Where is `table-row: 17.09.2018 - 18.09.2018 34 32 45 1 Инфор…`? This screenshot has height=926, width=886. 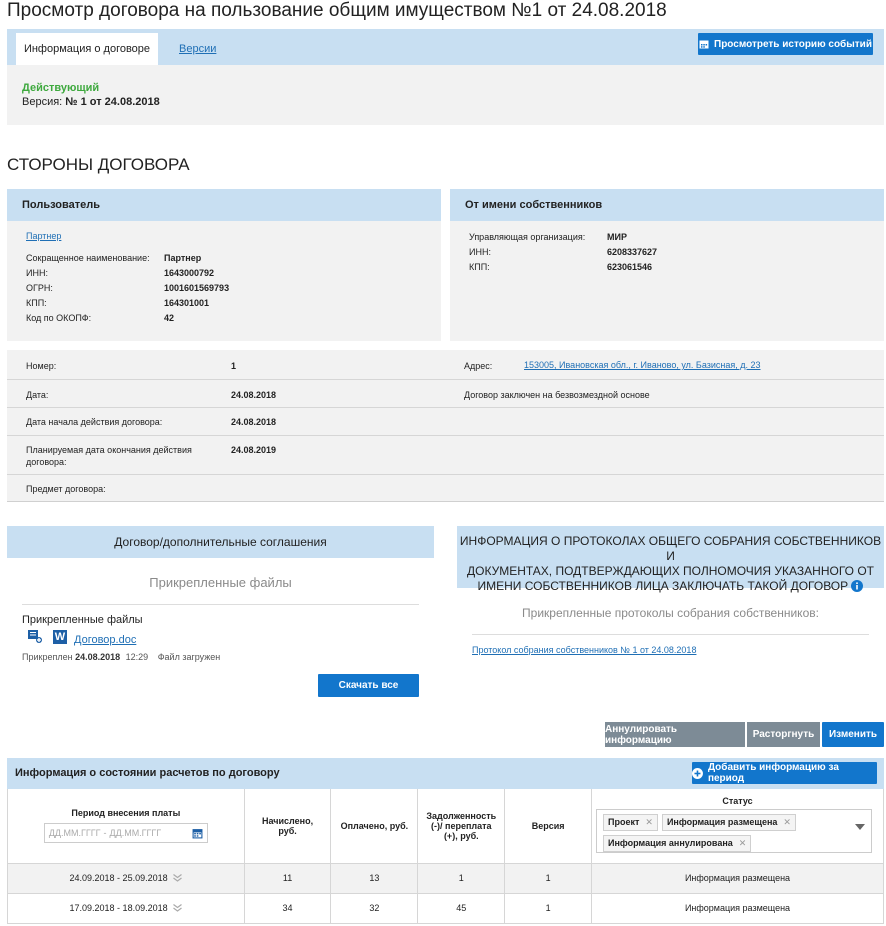
table-row: 17.09.2018 - 18.09.2018 34 32 45 1 Инфор… is located at coordinates (445, 908).